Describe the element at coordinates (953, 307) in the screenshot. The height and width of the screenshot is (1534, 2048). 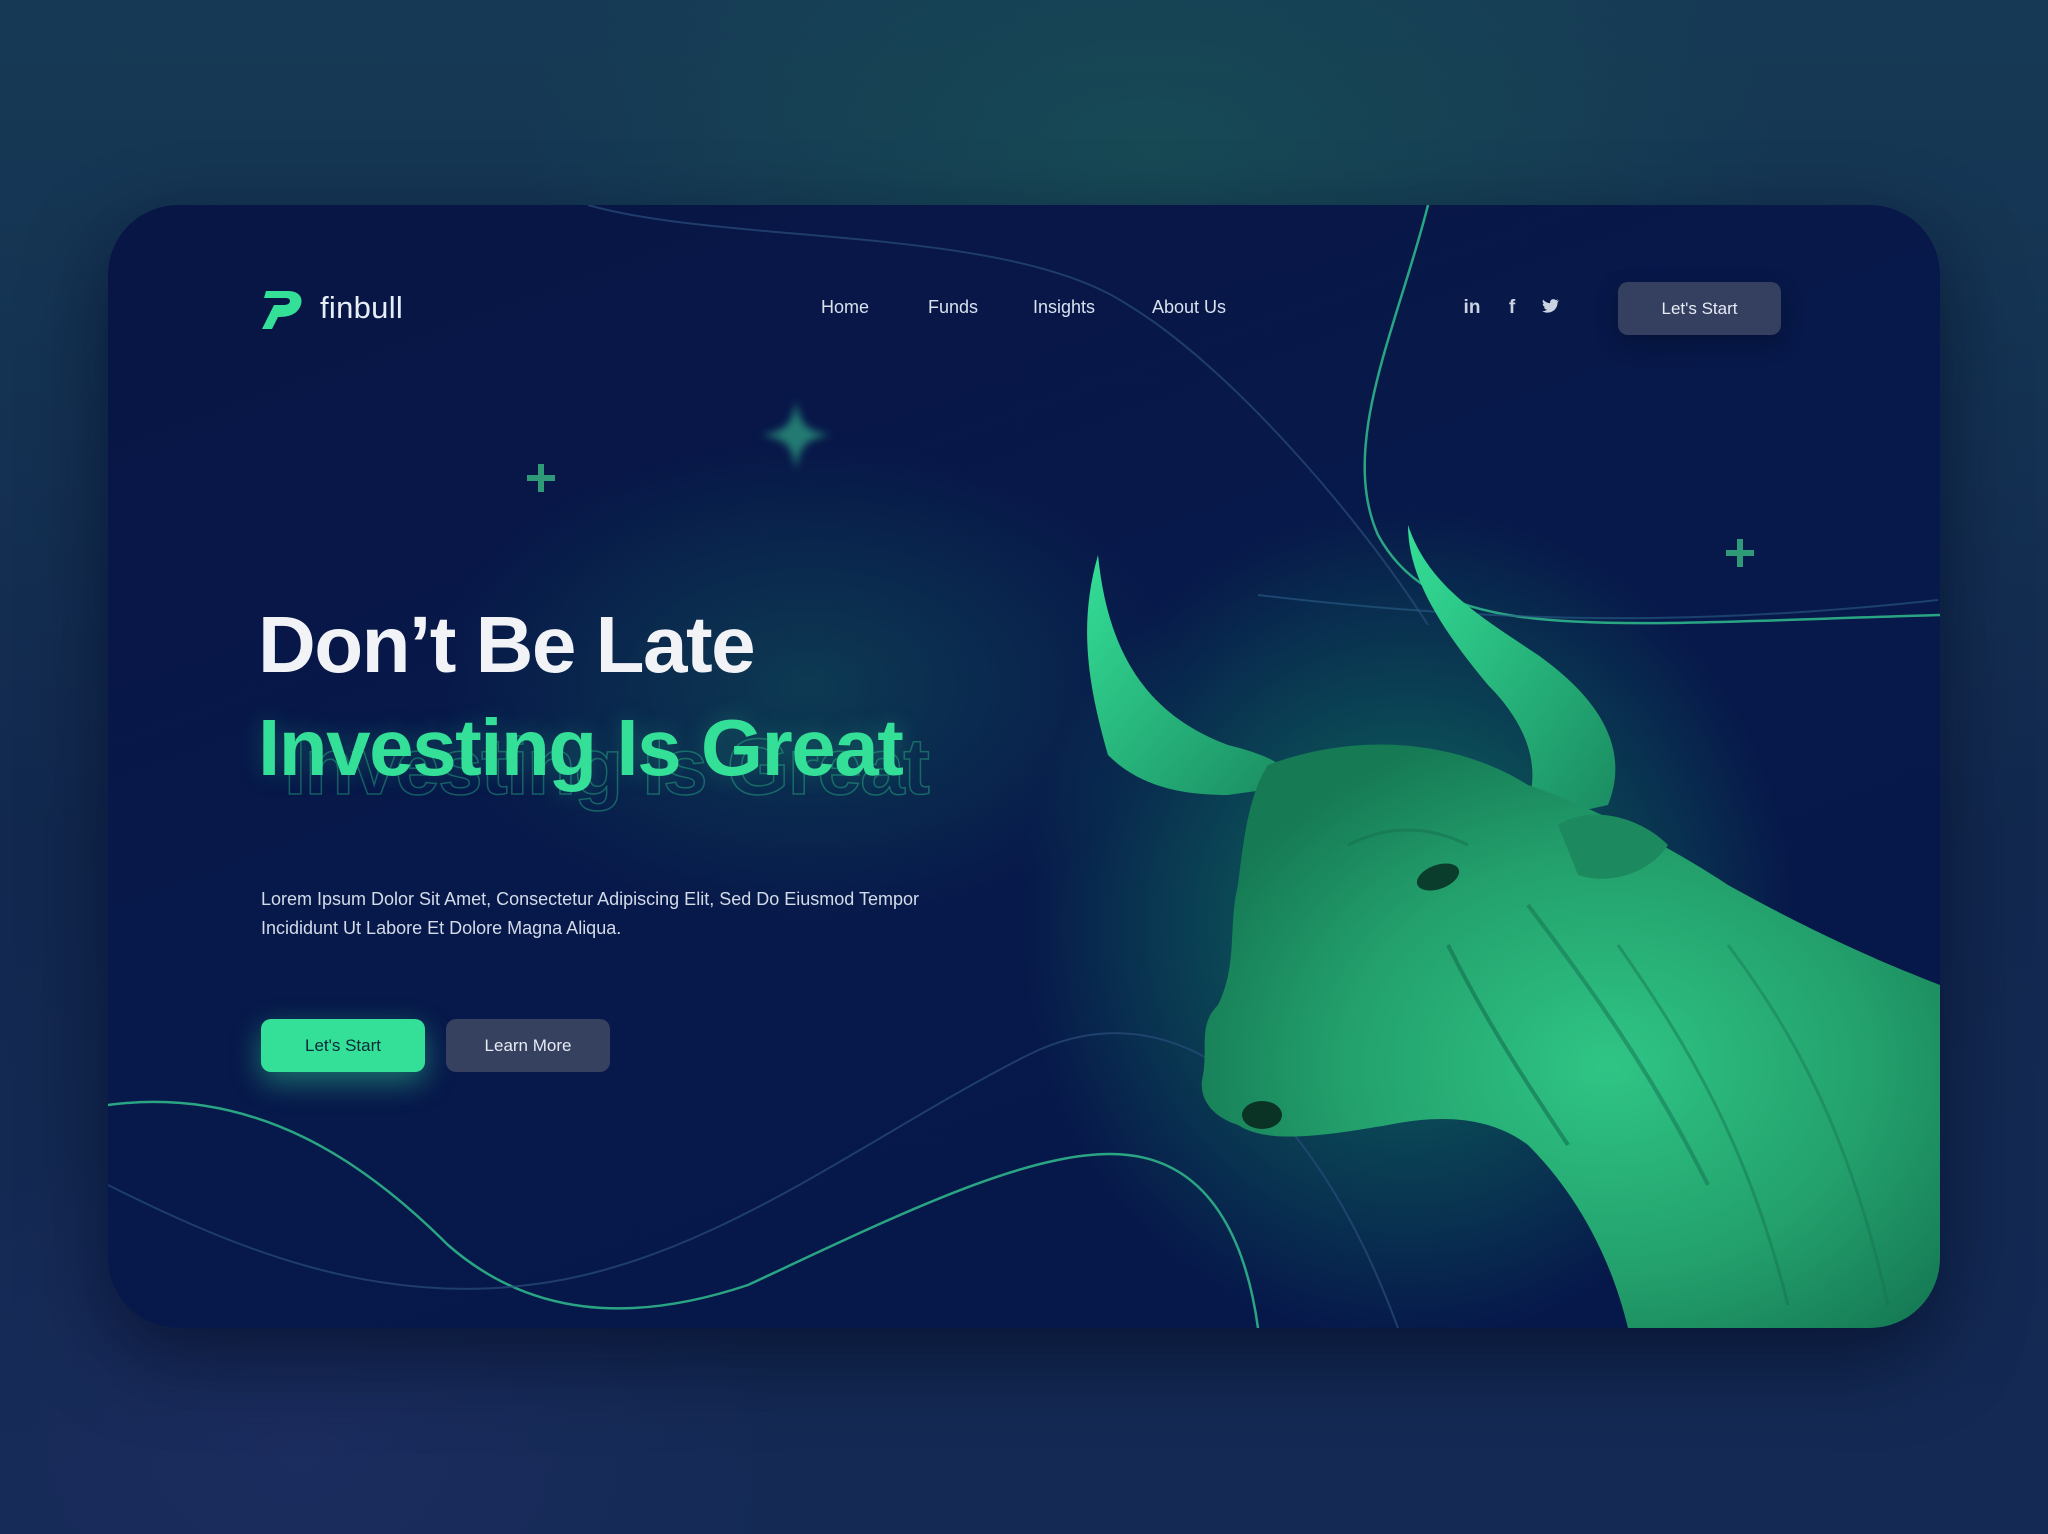
I see `nav-item-funds: Funds` at that location.